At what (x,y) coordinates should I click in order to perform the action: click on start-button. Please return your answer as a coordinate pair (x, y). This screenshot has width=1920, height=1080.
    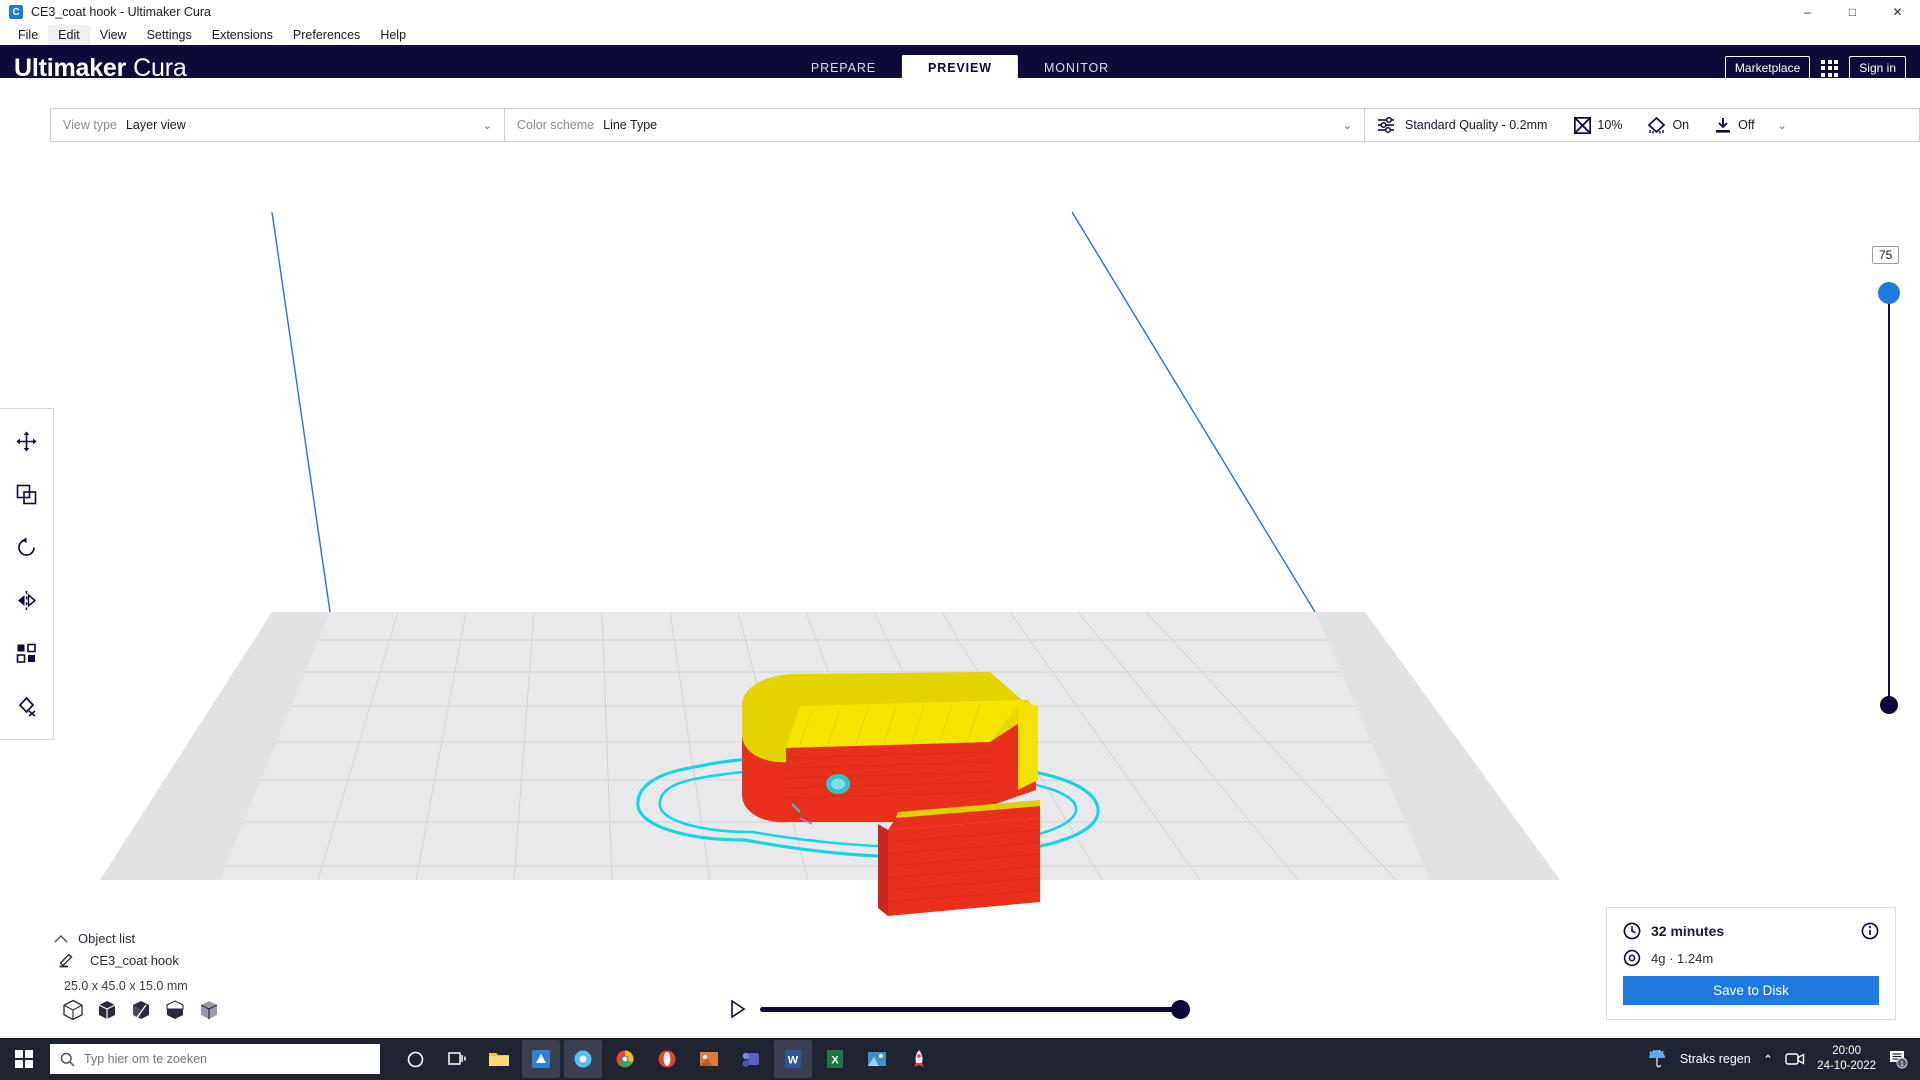
    Looking at the image, I should click on (24, 1059).